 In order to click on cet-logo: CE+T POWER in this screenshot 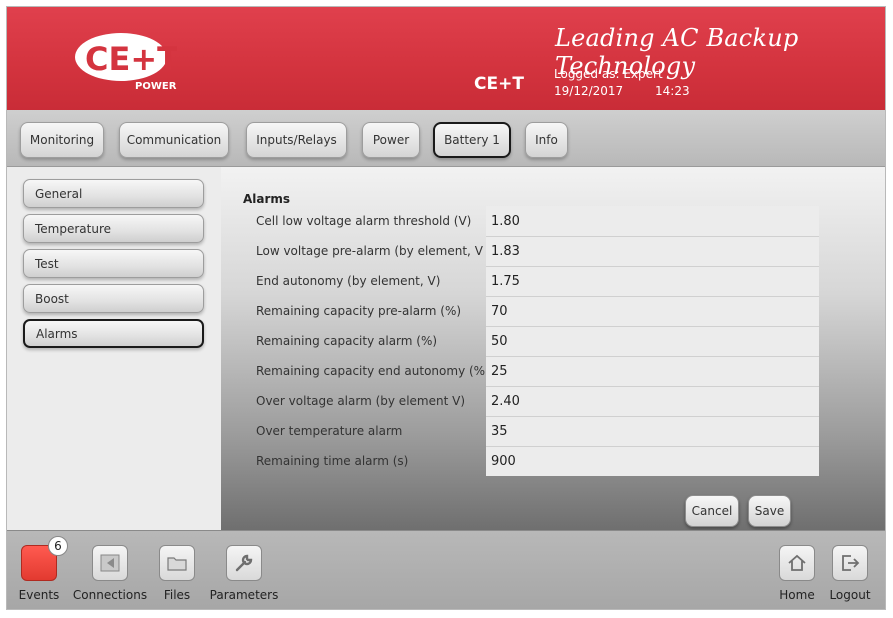, I will do `click(126, 62)`.